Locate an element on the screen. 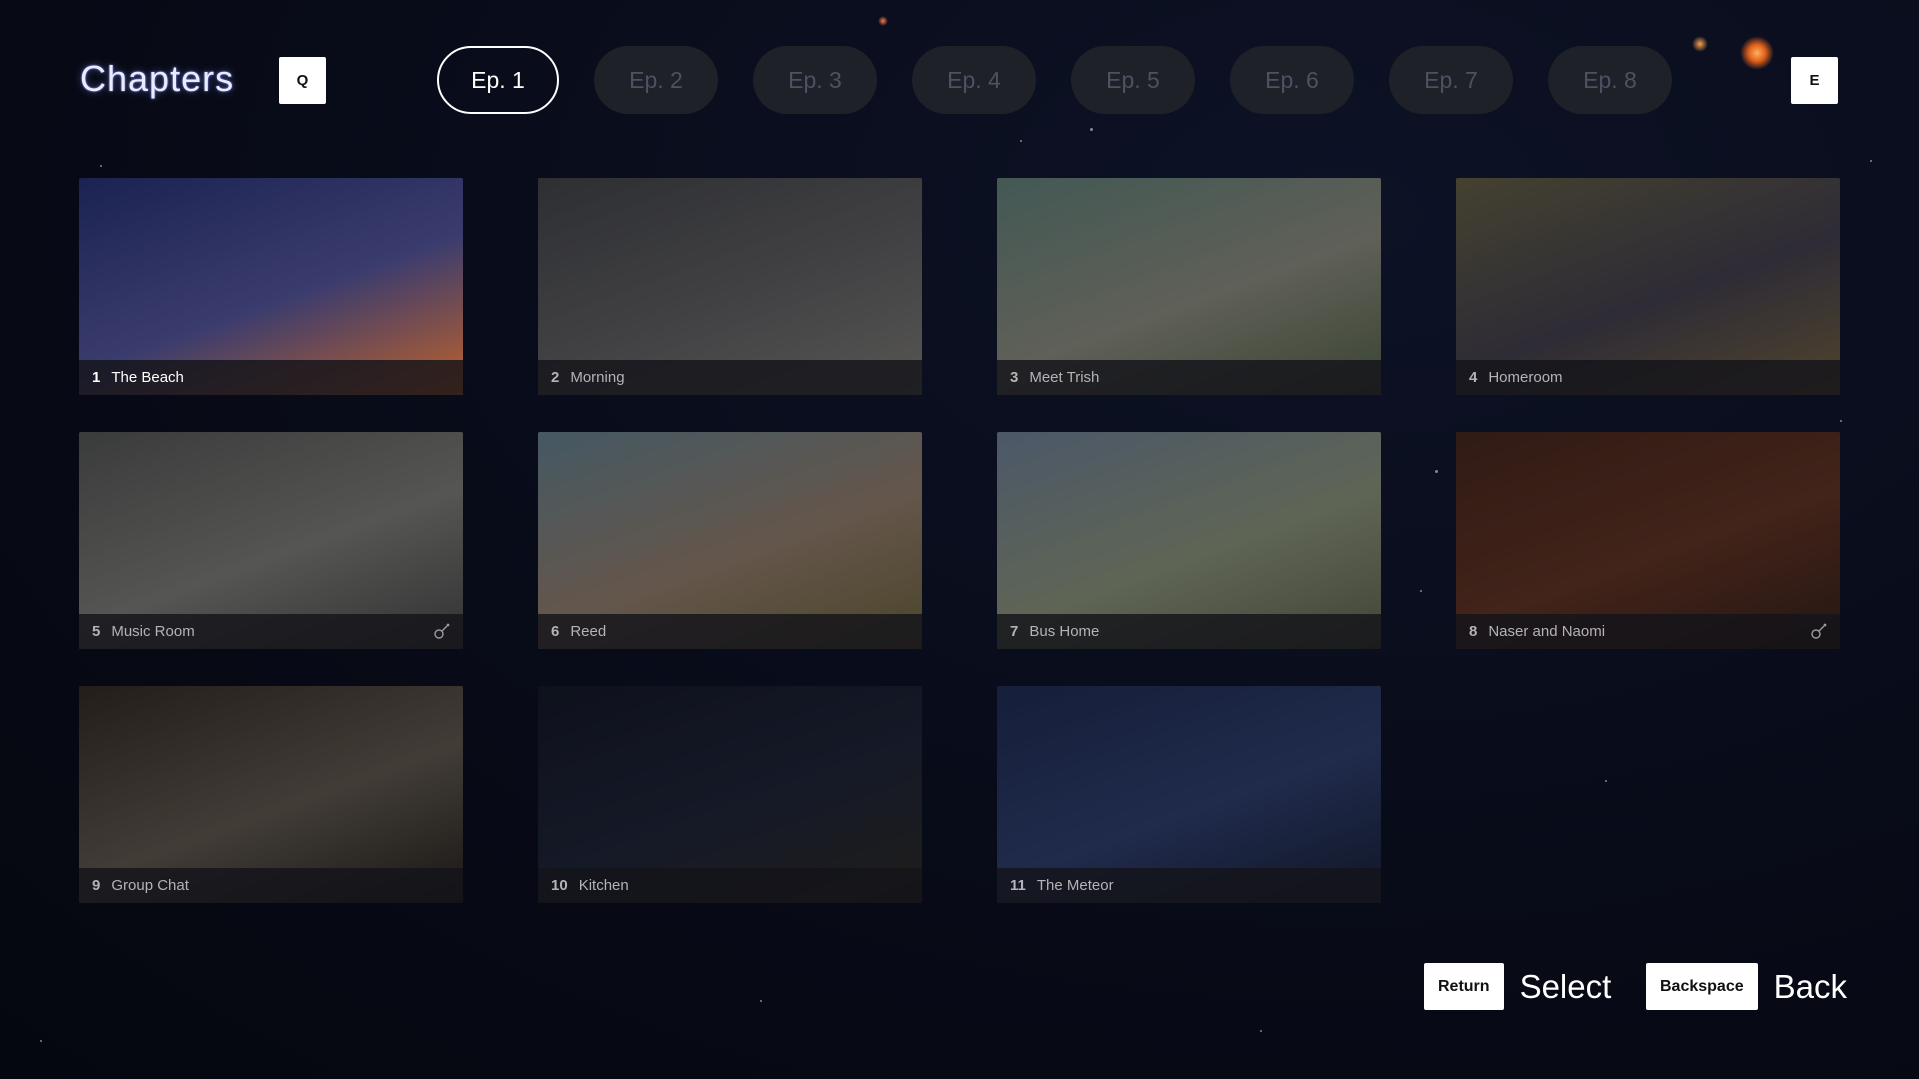  select-label: Select is located at coordinates (1565, 986).